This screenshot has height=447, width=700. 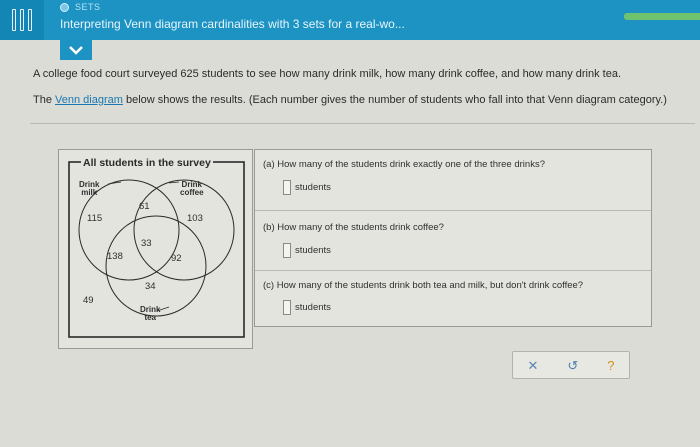 What do you see at coordinates (195, 218) in the screenshot?
I see `coffee-only-count: 103` at bounding box center [195, 218].